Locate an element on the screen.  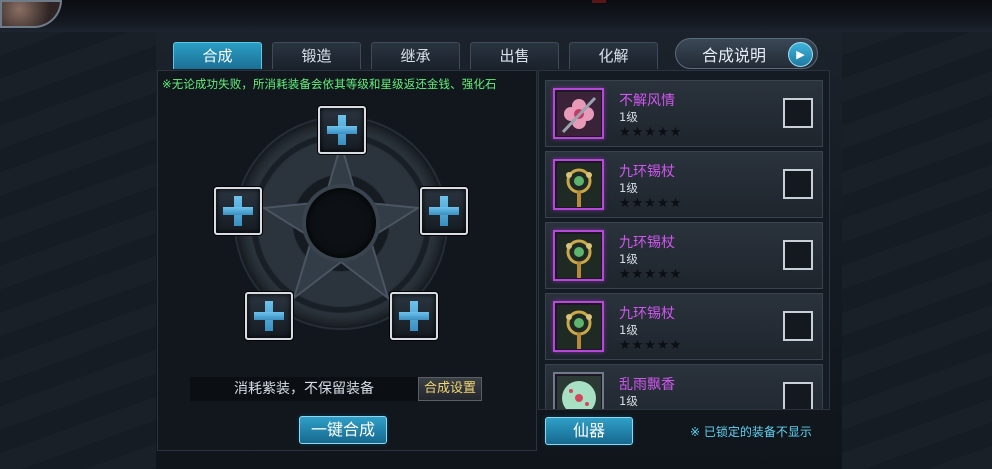
item-name: 乱雨飘香 is located at coordinates (647, 385).